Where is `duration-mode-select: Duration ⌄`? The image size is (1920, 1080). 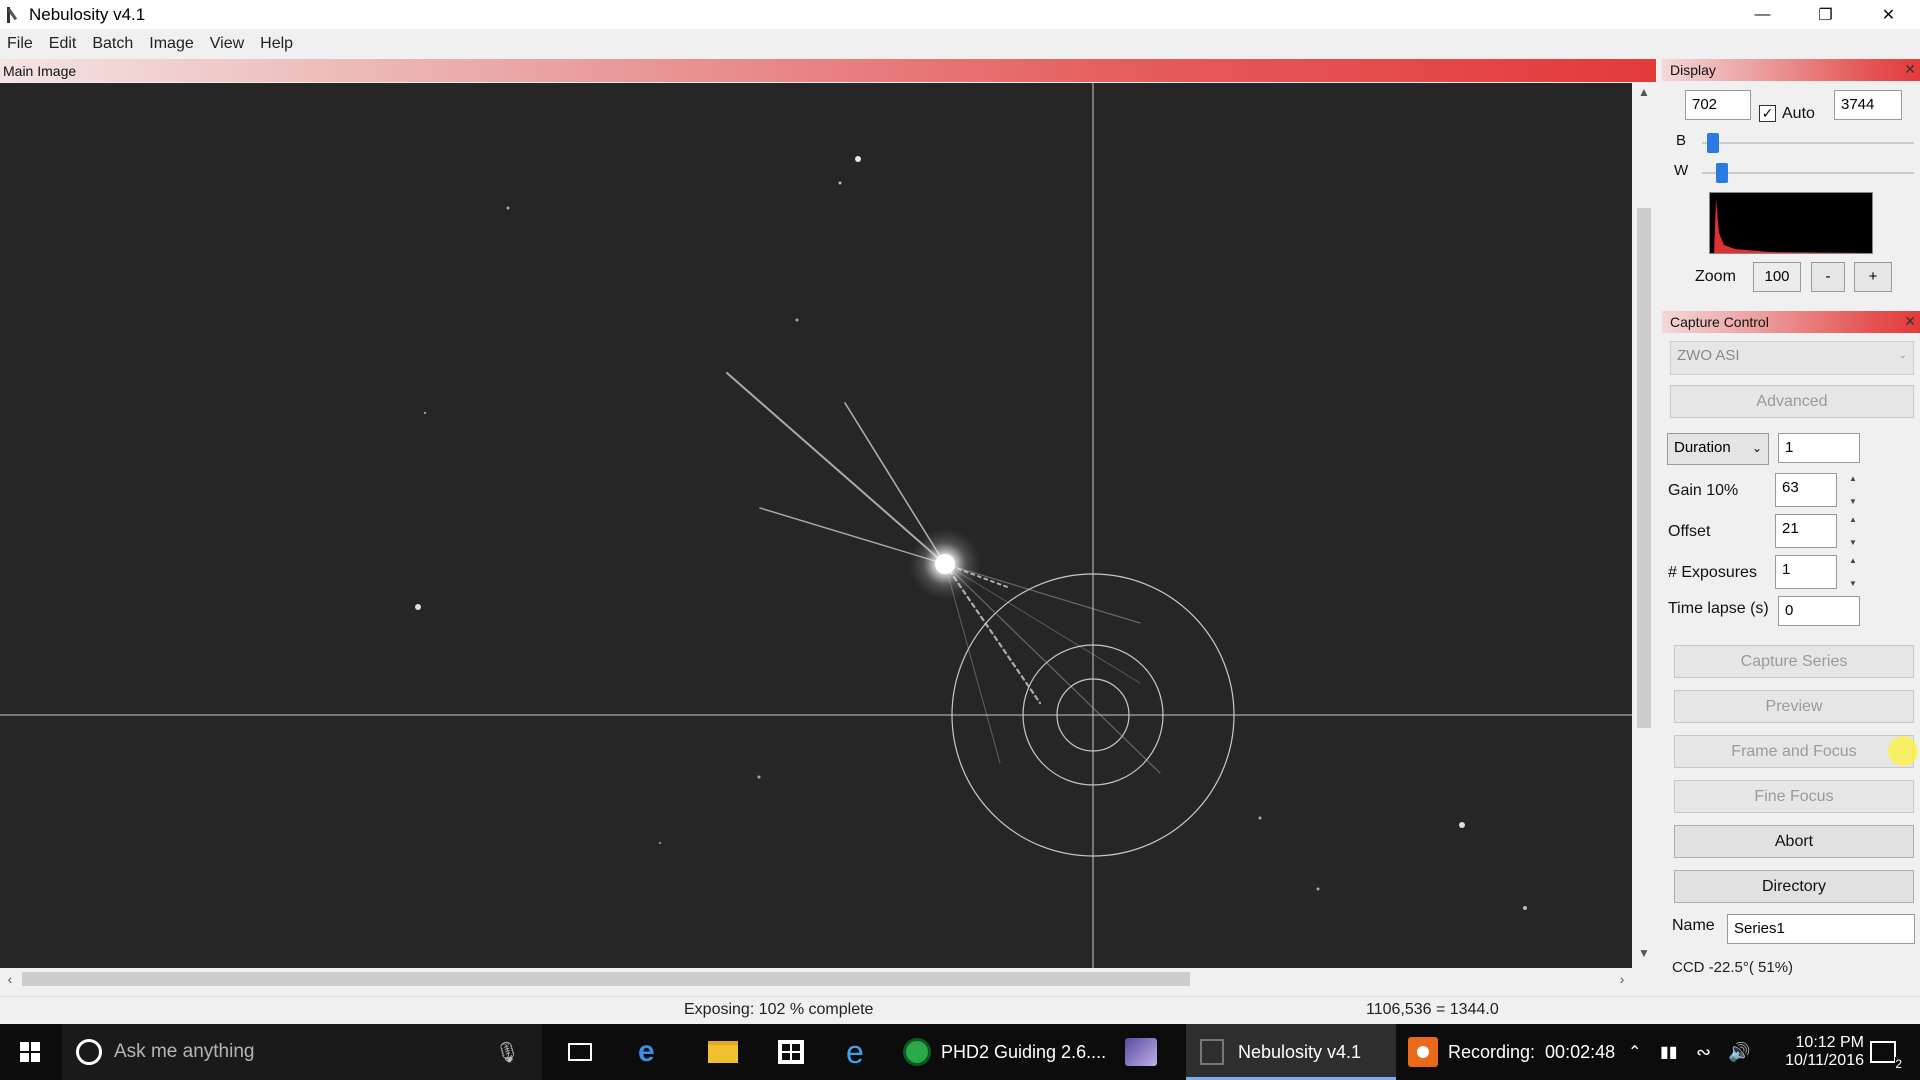
duration-mode-select: Duration ⌄ is located at coordinates (1718, 449).